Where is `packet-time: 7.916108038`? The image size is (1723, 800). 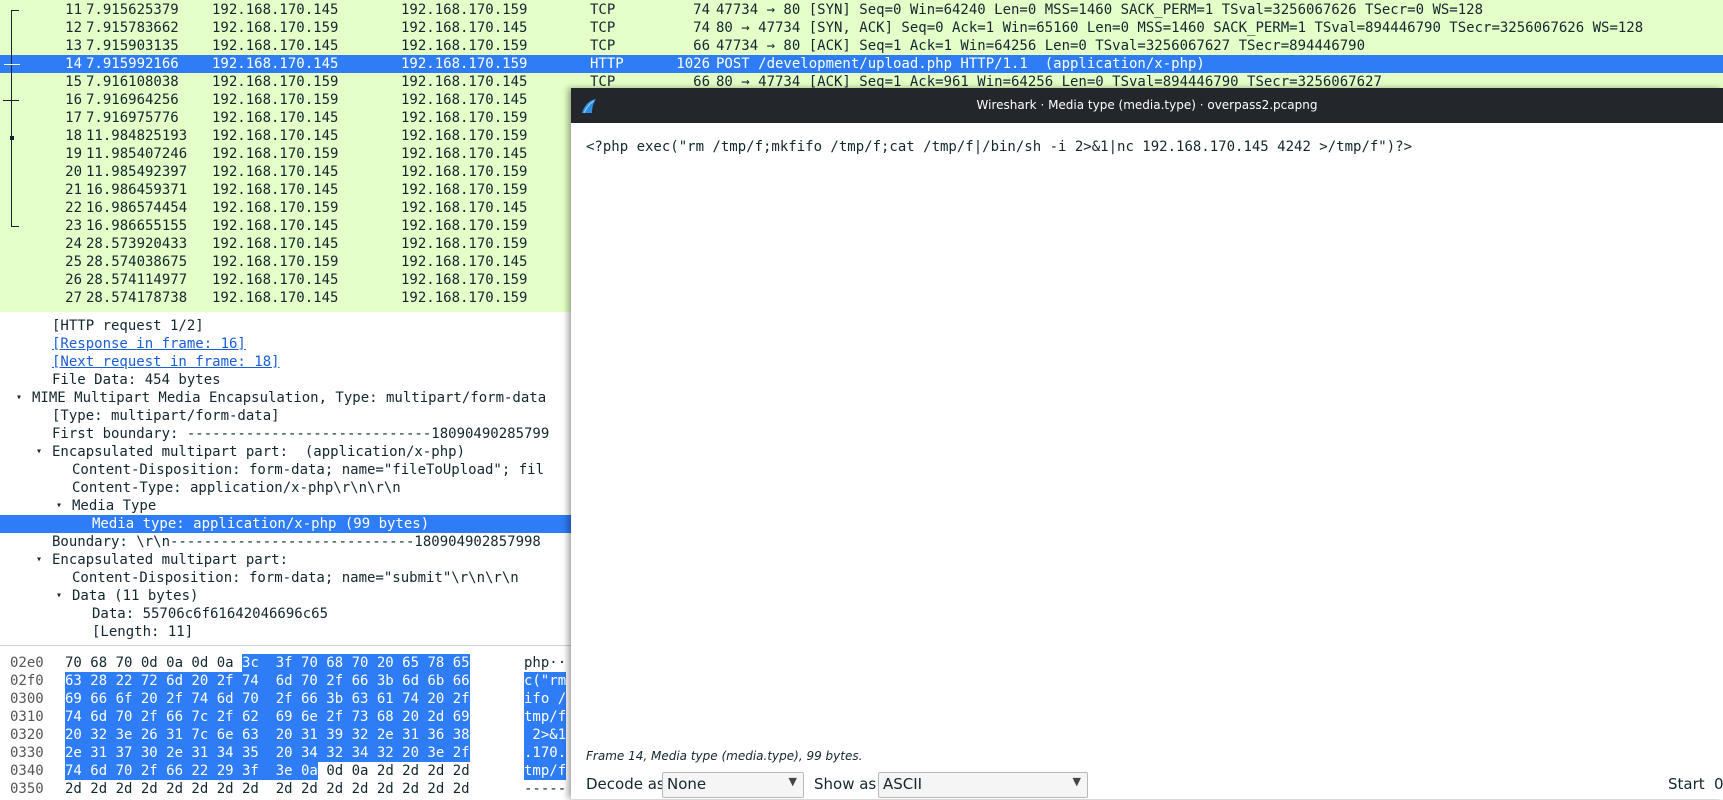
packet-time: 7.916108038 is located at coordinates (132, 82).